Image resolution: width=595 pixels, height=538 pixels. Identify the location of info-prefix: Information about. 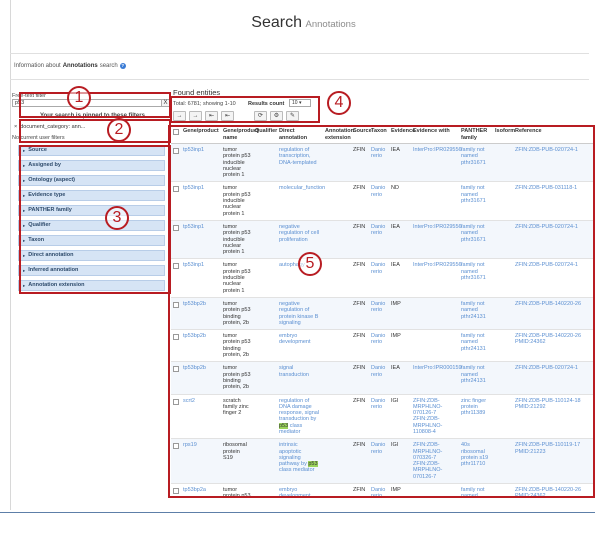
(37, 66).